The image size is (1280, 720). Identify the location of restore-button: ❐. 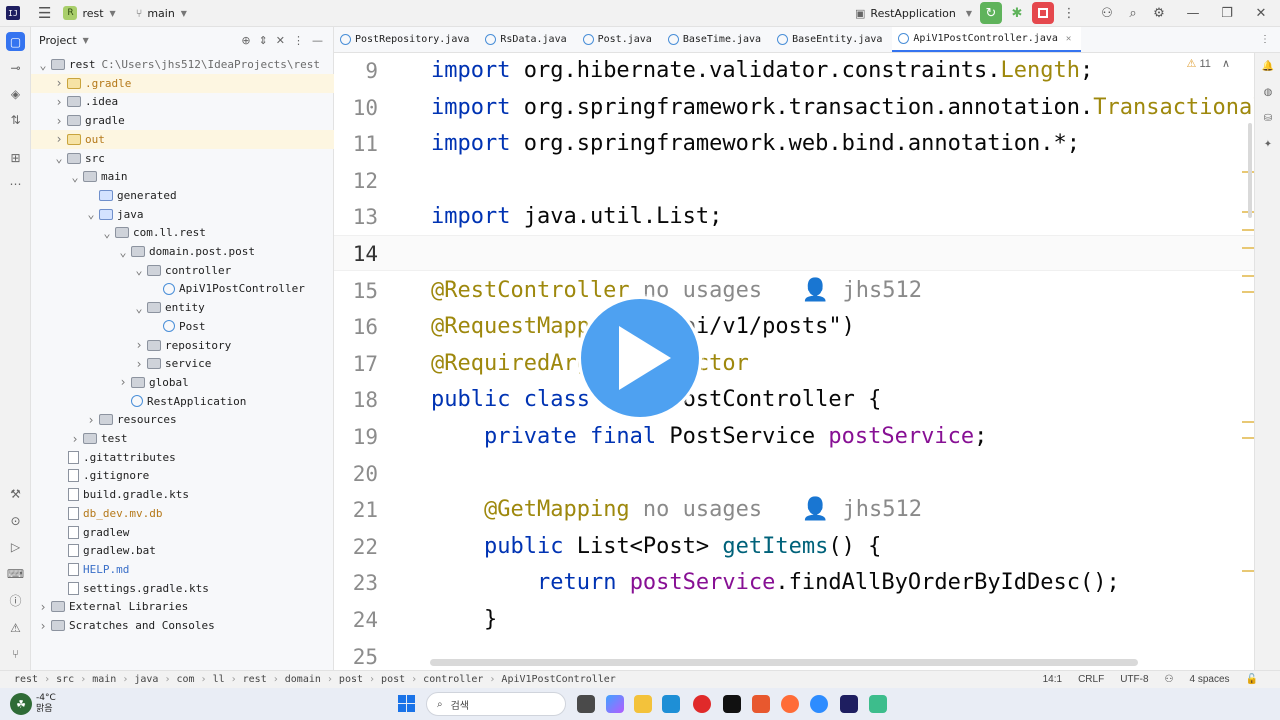
(1227, 13).